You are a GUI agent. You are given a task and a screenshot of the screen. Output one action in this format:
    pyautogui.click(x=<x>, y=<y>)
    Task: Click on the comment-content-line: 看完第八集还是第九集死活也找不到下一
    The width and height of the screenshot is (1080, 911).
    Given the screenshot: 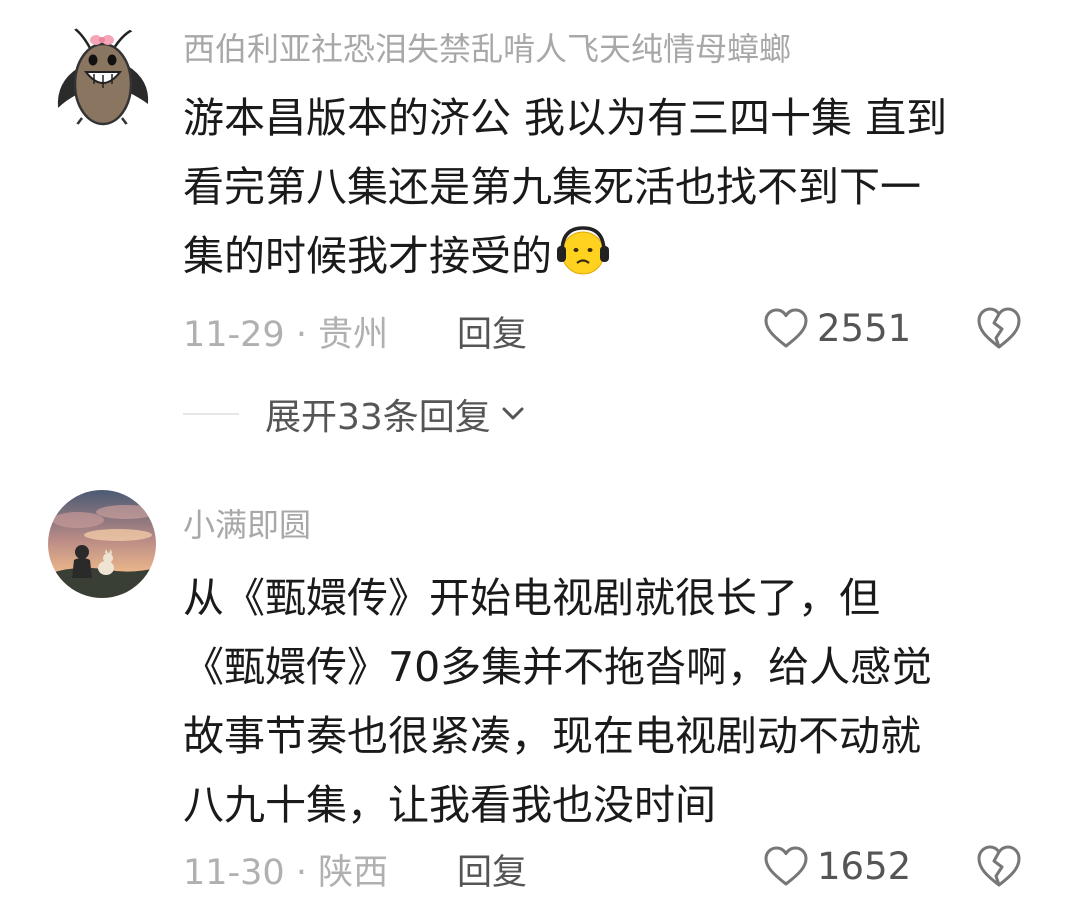 What is the action you would take?
    pyautogui.click(x=552, y=187)
    